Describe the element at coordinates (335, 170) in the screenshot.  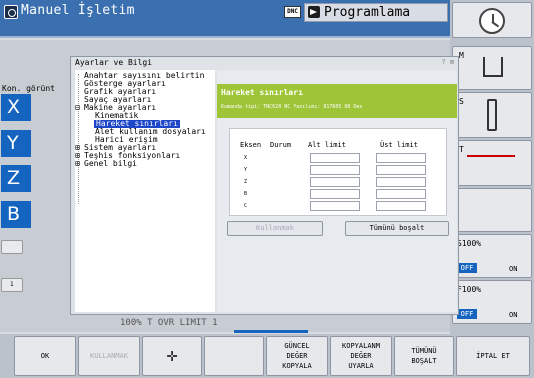
I see `lower-limit-y-field` at that location.